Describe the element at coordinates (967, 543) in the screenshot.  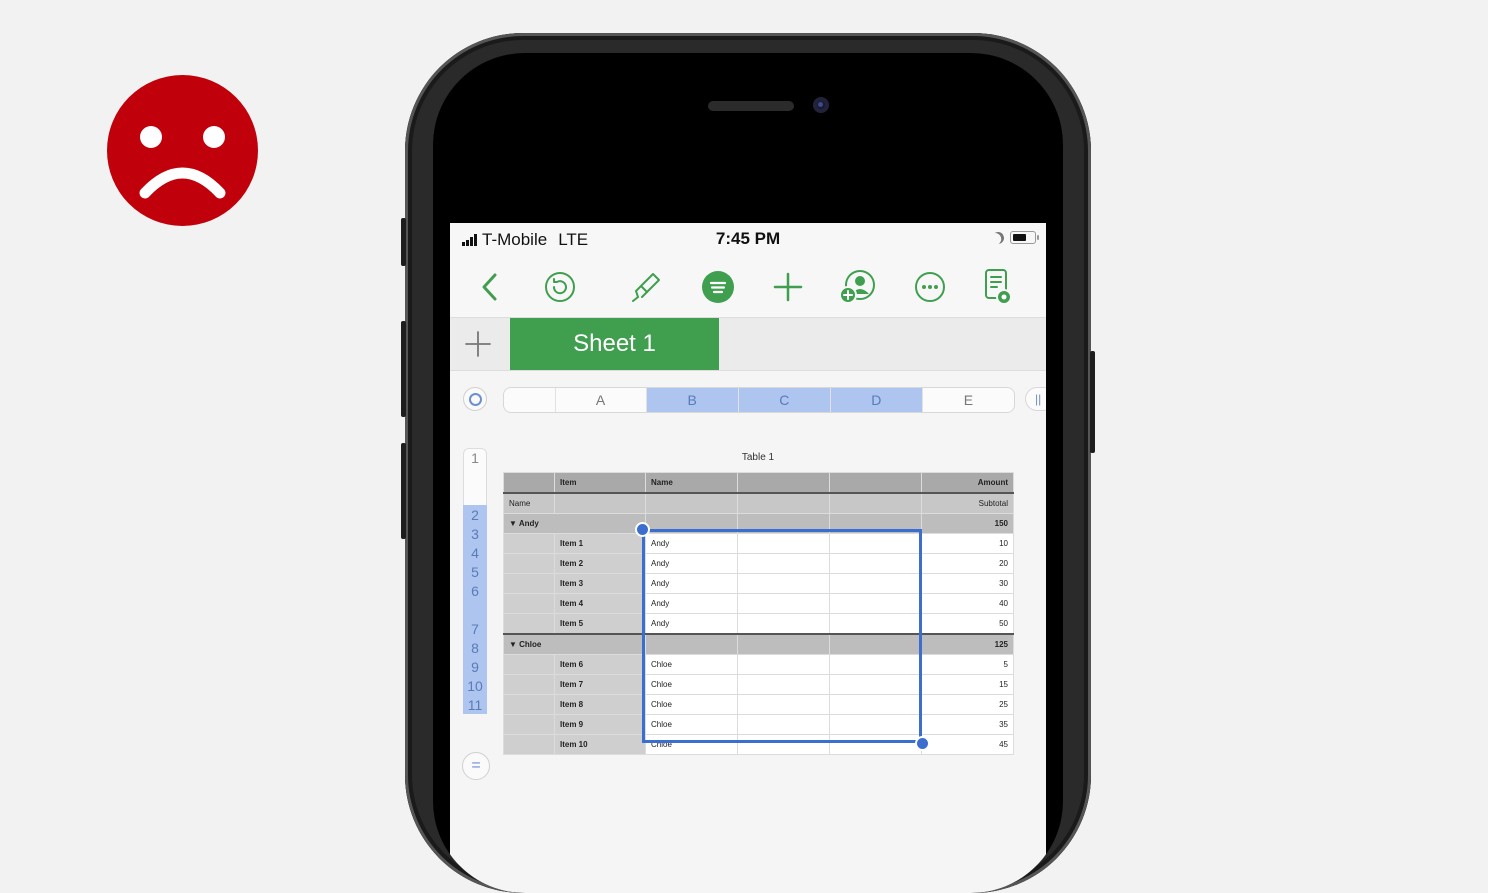
I see `amount-cell: 10` at that location.